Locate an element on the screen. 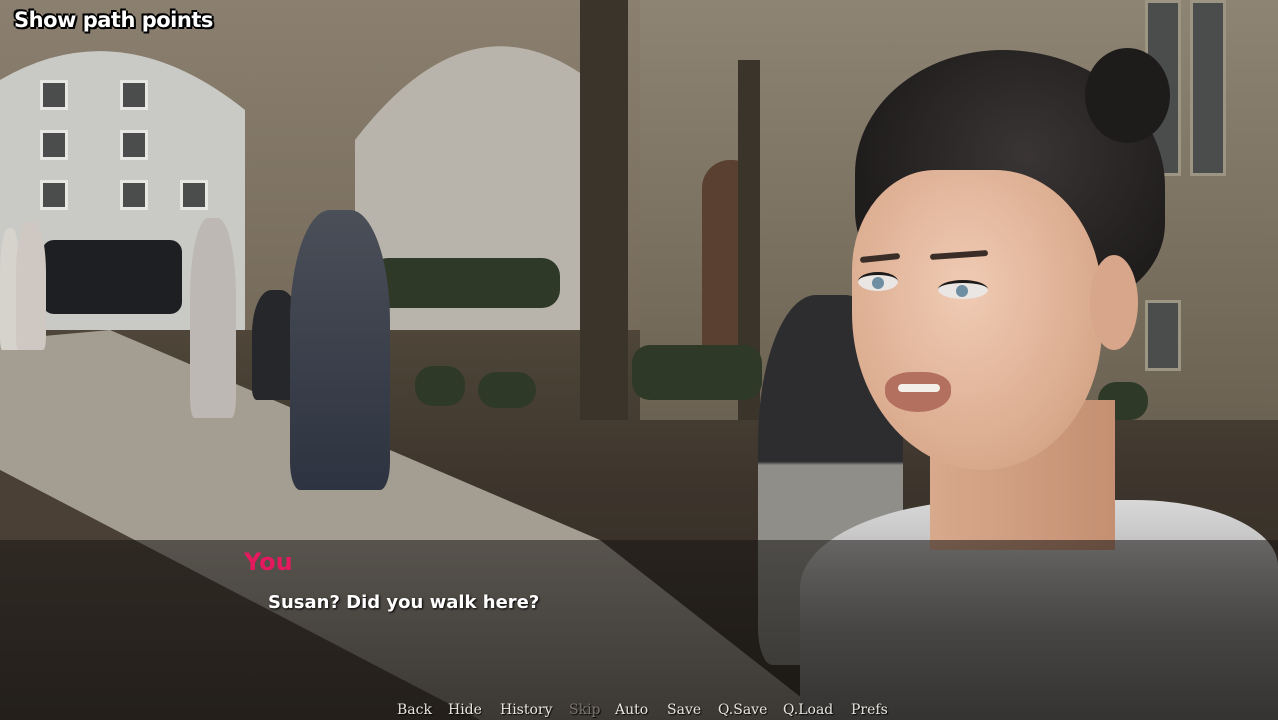 The height and width of the screenshot is (720, 1278). back-button: Back is located at coordinates (414, 710).